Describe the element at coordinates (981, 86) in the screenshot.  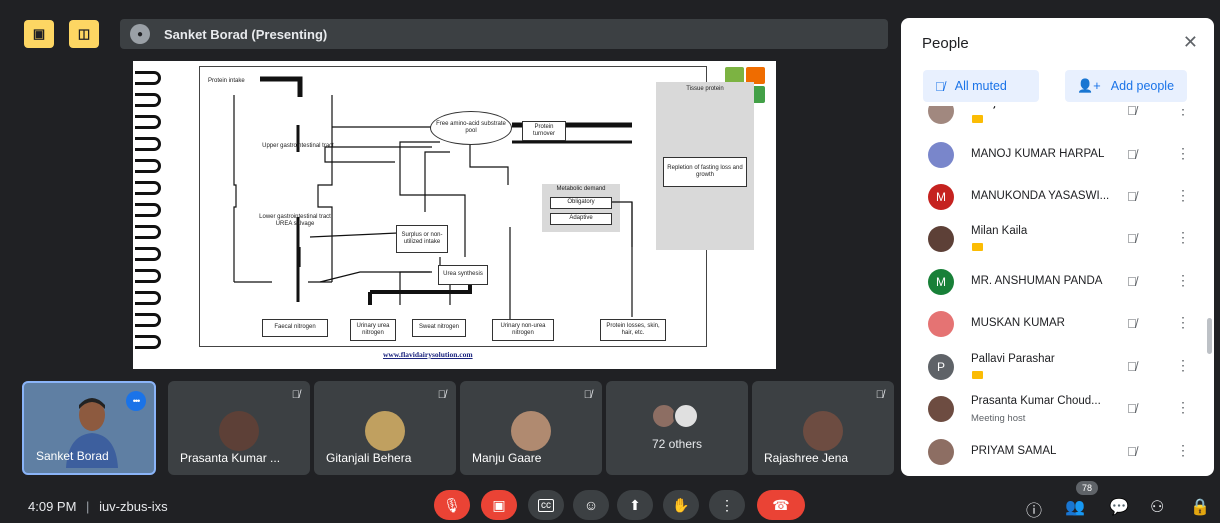
I see `all-muted-button: 🎙̸ All muted` at that location.